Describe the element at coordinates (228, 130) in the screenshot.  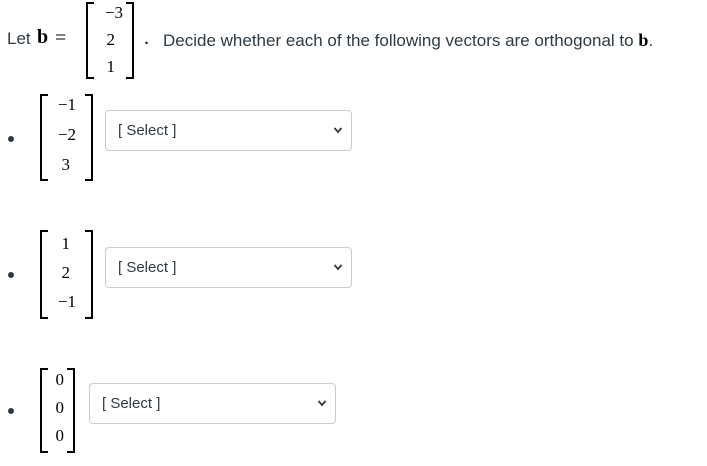
I see `orthogonal-select-1: [ Select ]` at that location.